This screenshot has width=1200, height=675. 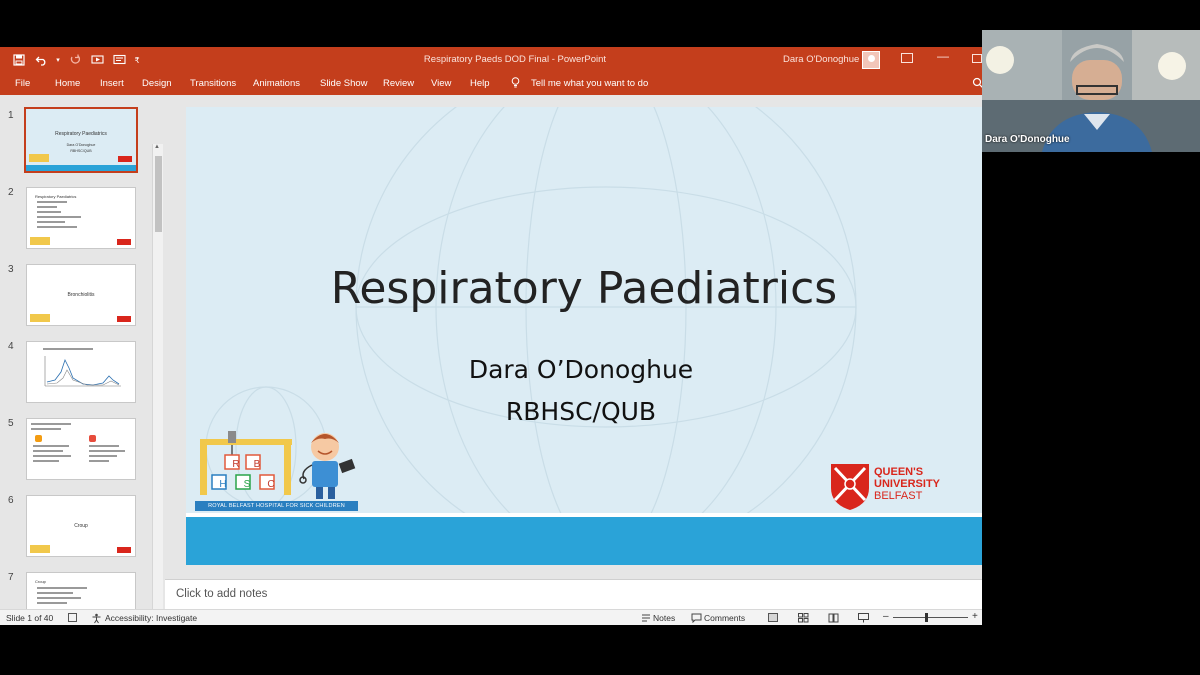 I want to click on tab-review: Review, so click(x=398, y=83).